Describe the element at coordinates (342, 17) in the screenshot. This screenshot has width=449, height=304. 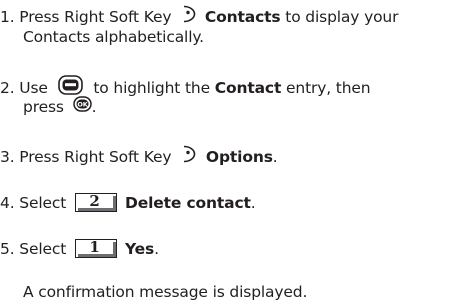
I see `step-text: to display your` at that location.